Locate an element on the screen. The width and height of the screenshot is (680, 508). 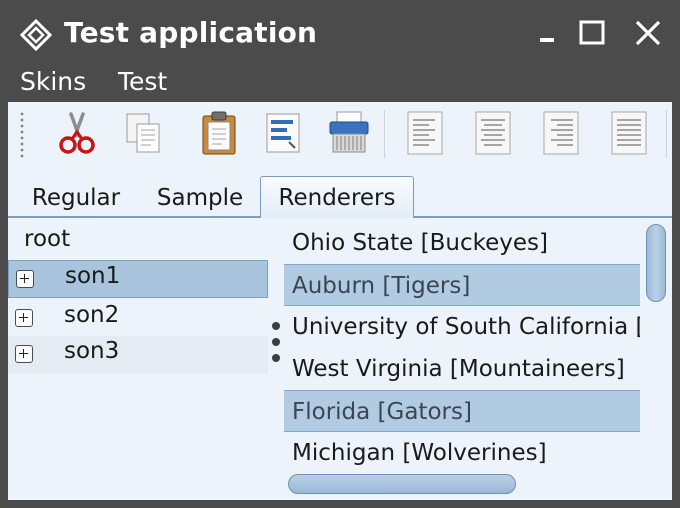
format-button is located at coordinates (283, 133).